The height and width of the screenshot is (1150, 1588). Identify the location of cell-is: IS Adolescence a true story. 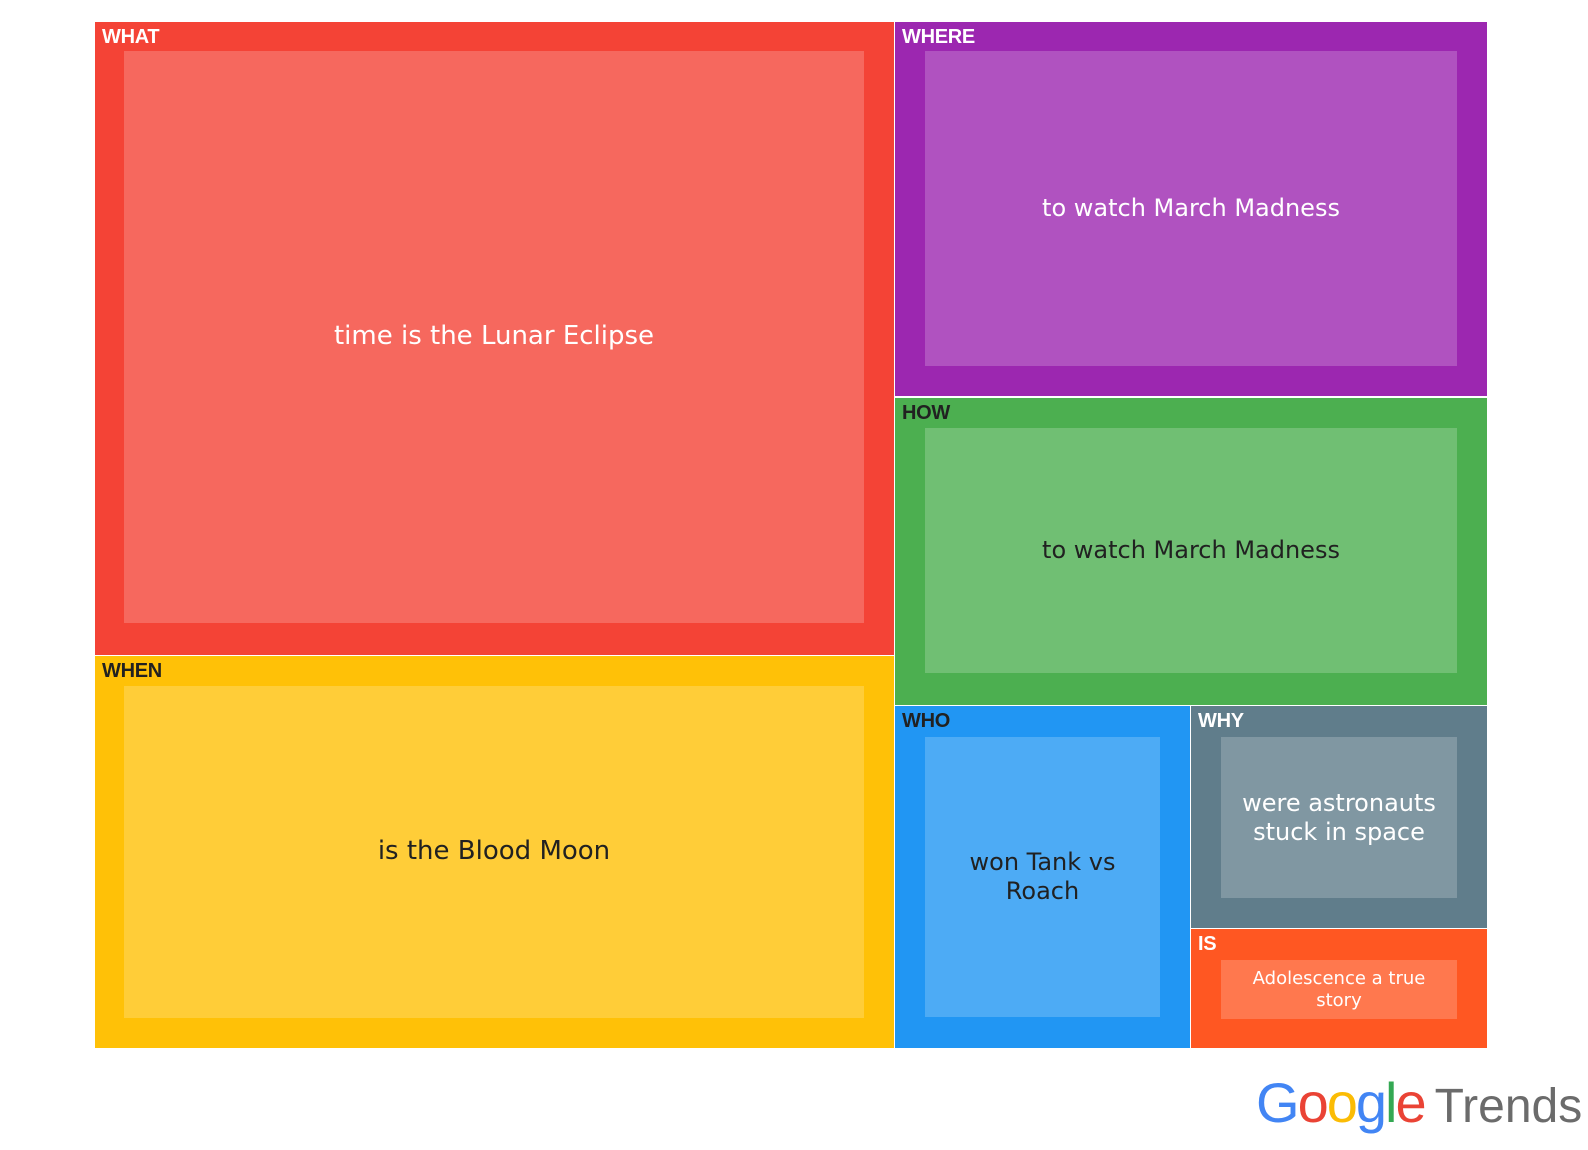
(1339, 988).